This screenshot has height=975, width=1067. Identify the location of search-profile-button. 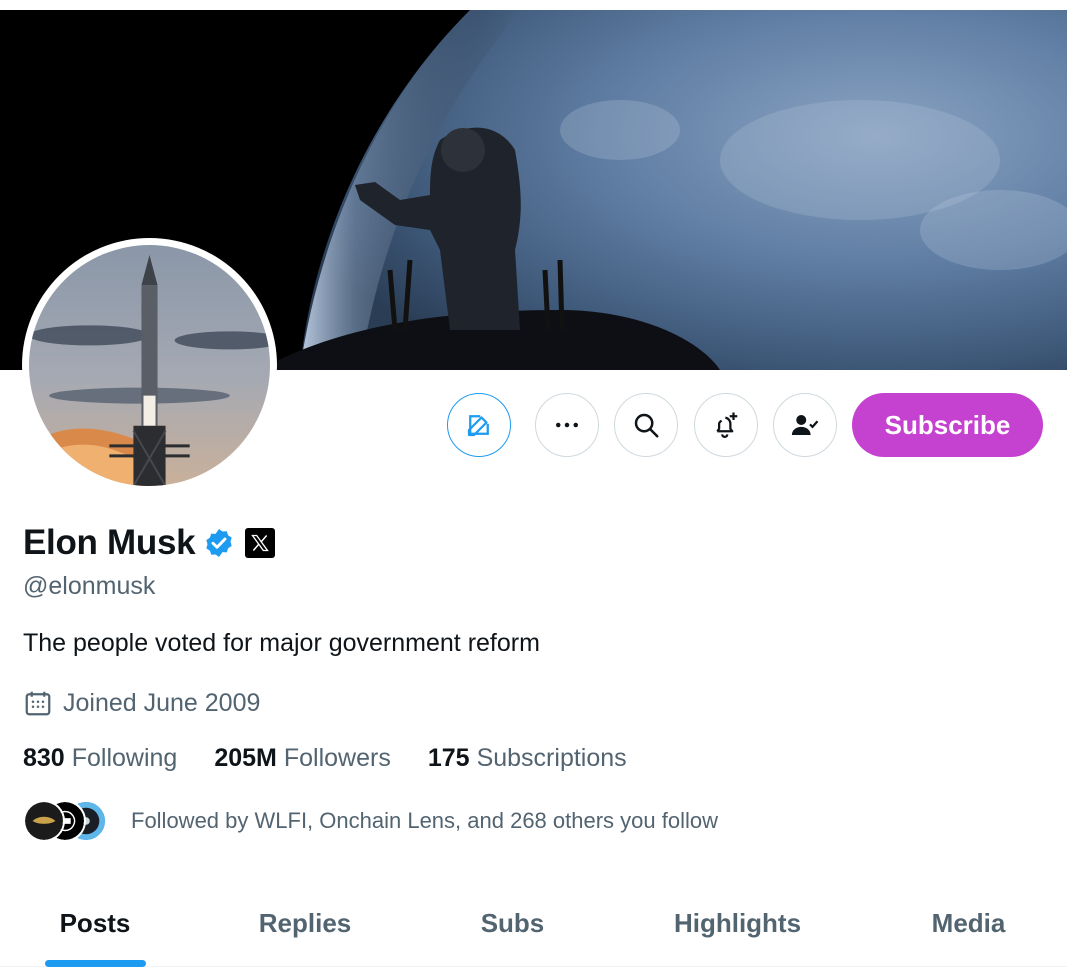
(646, 425).